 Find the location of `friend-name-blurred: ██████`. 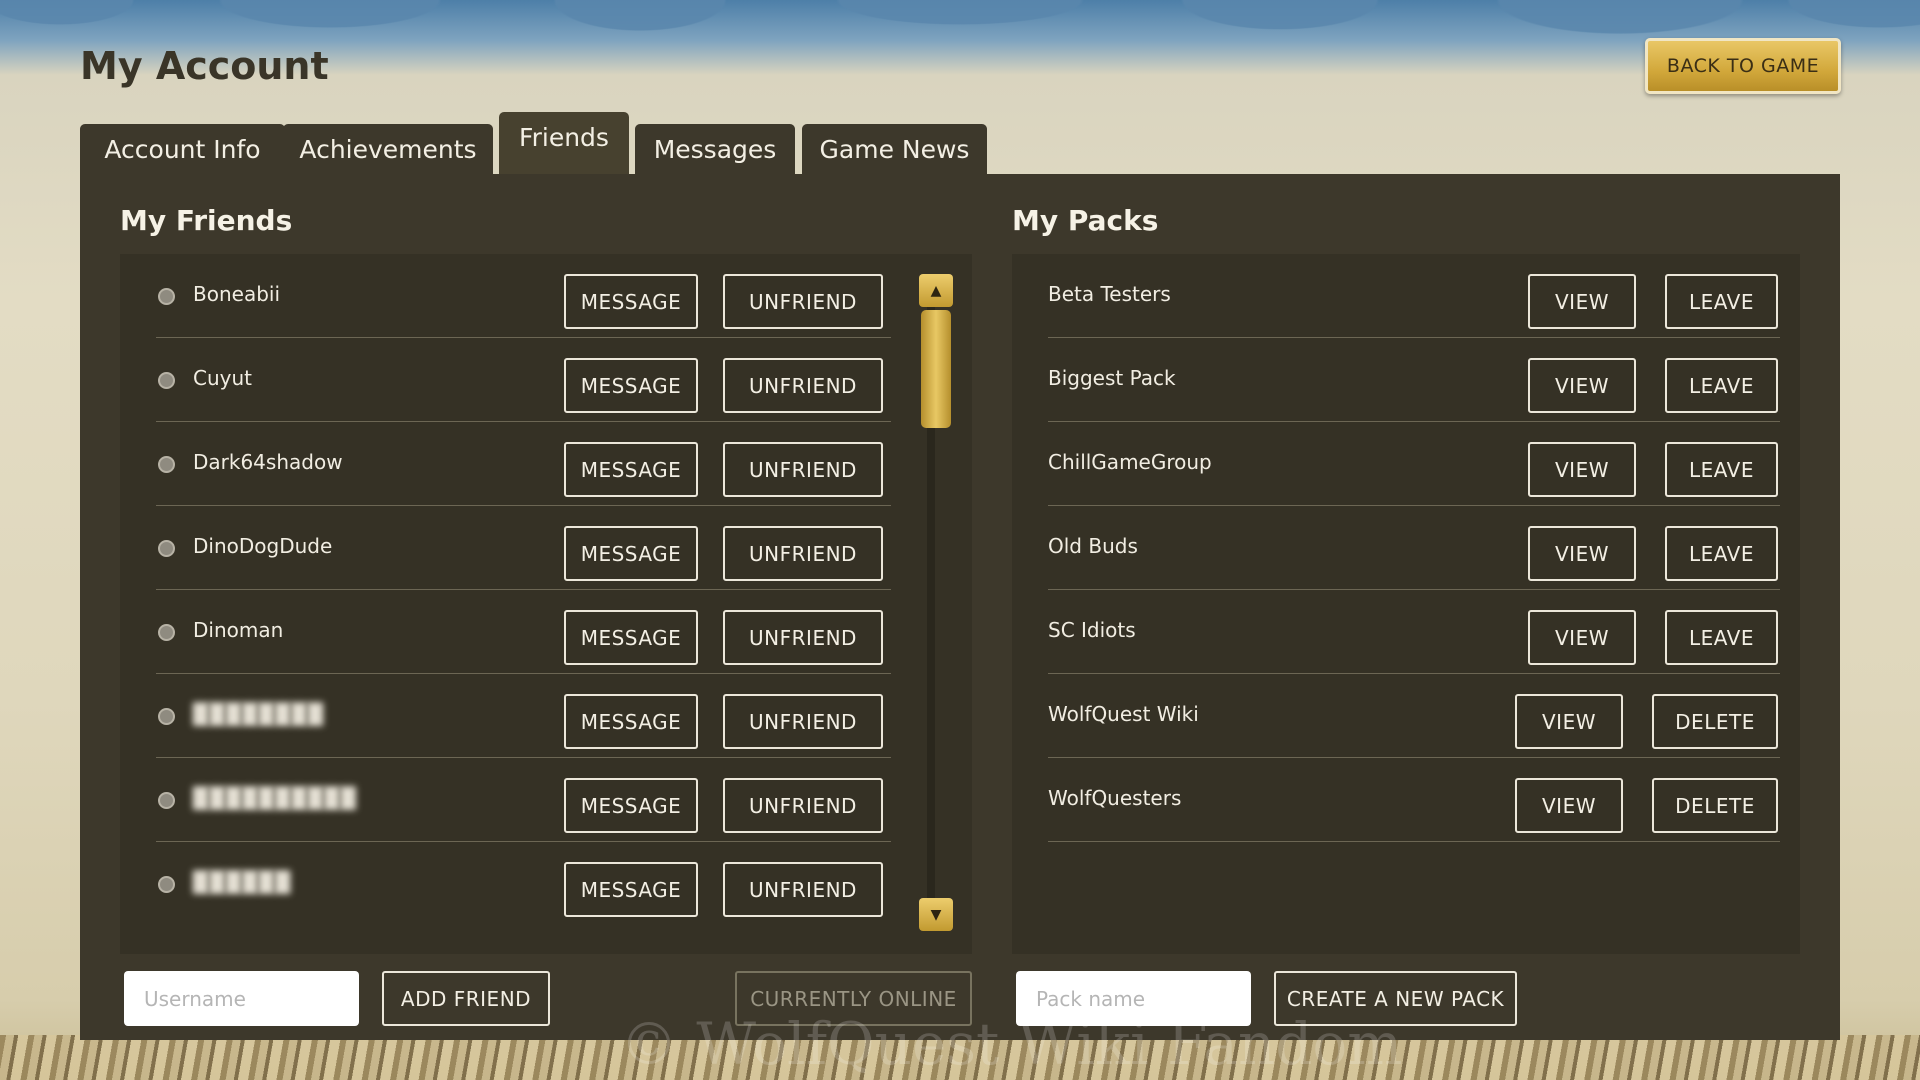

friend-name-blurred: ██████ is located at coordinates (242, 882).